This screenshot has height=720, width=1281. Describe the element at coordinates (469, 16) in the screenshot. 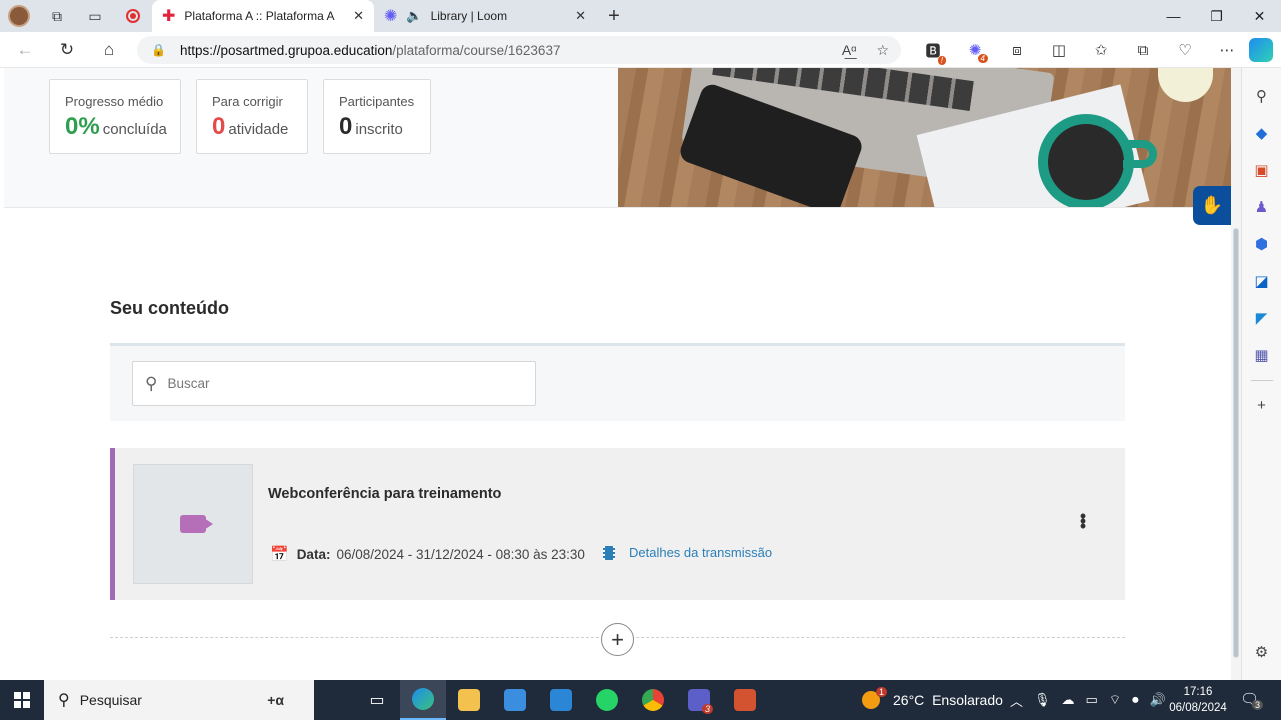

I see `tab-title: Library | Loom` at that location.